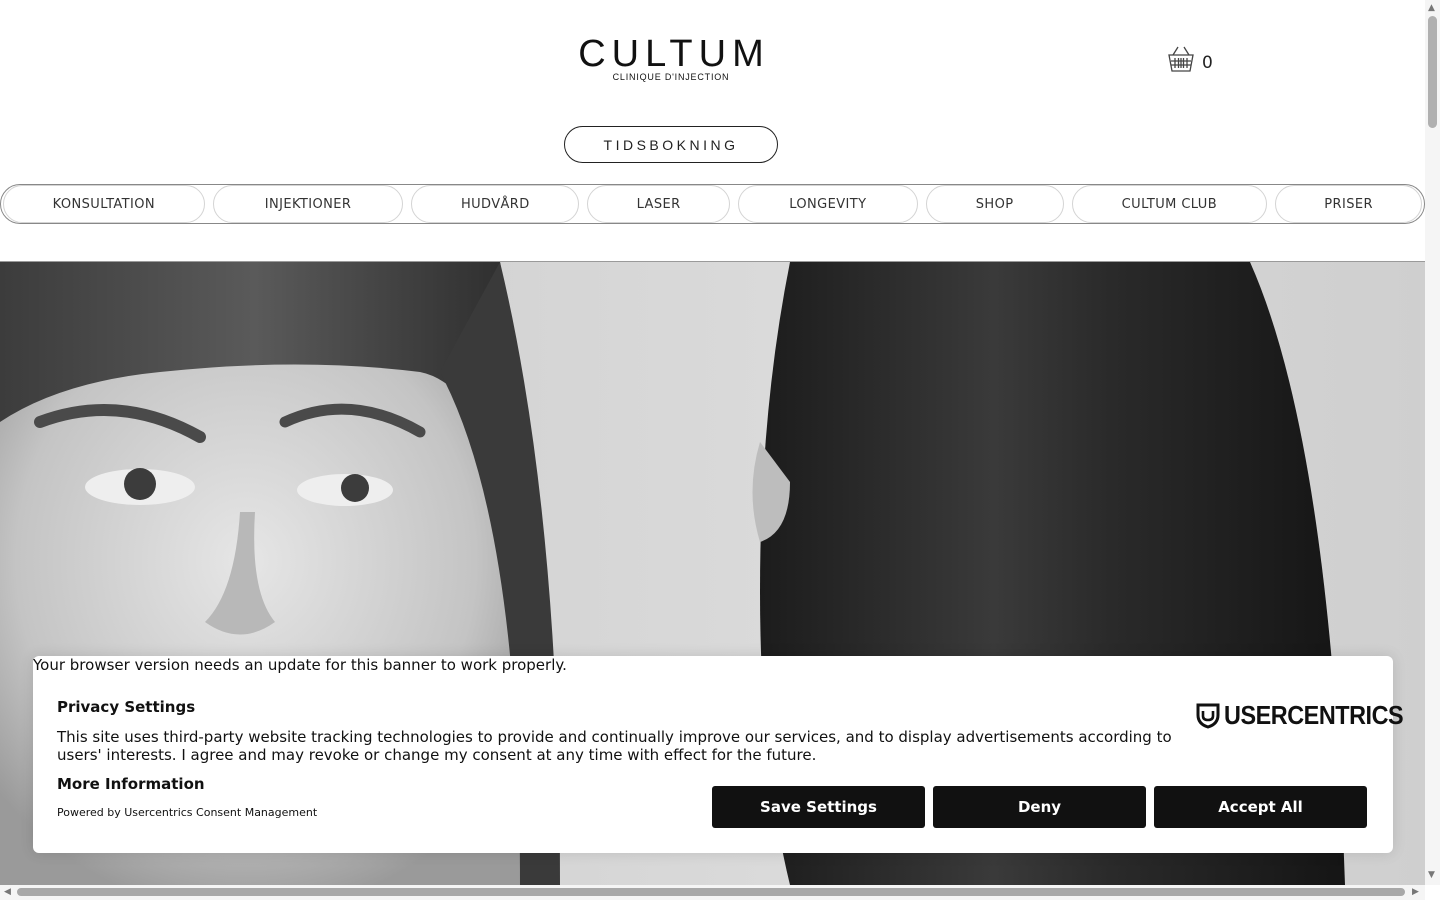 The width and height of the screenshot is (1440, 900). I want to click on nav-item-konsultation: KONSULTATION, so click(104, 204).